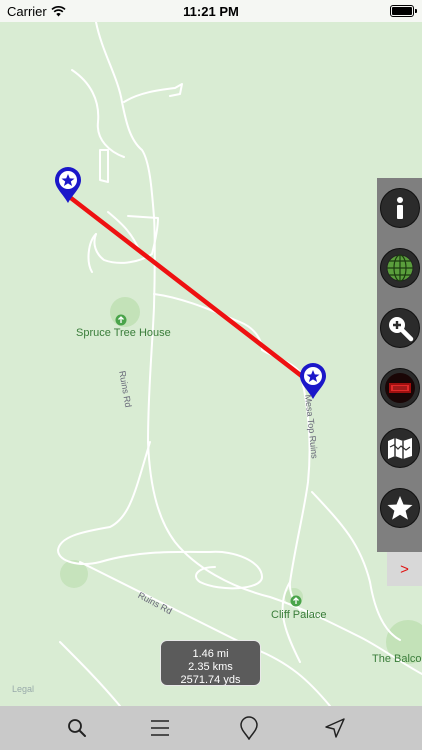 Image resolution: width=422 pixels, height=750 pixels. I want to click on side-tool-panel, so click(399, 365).